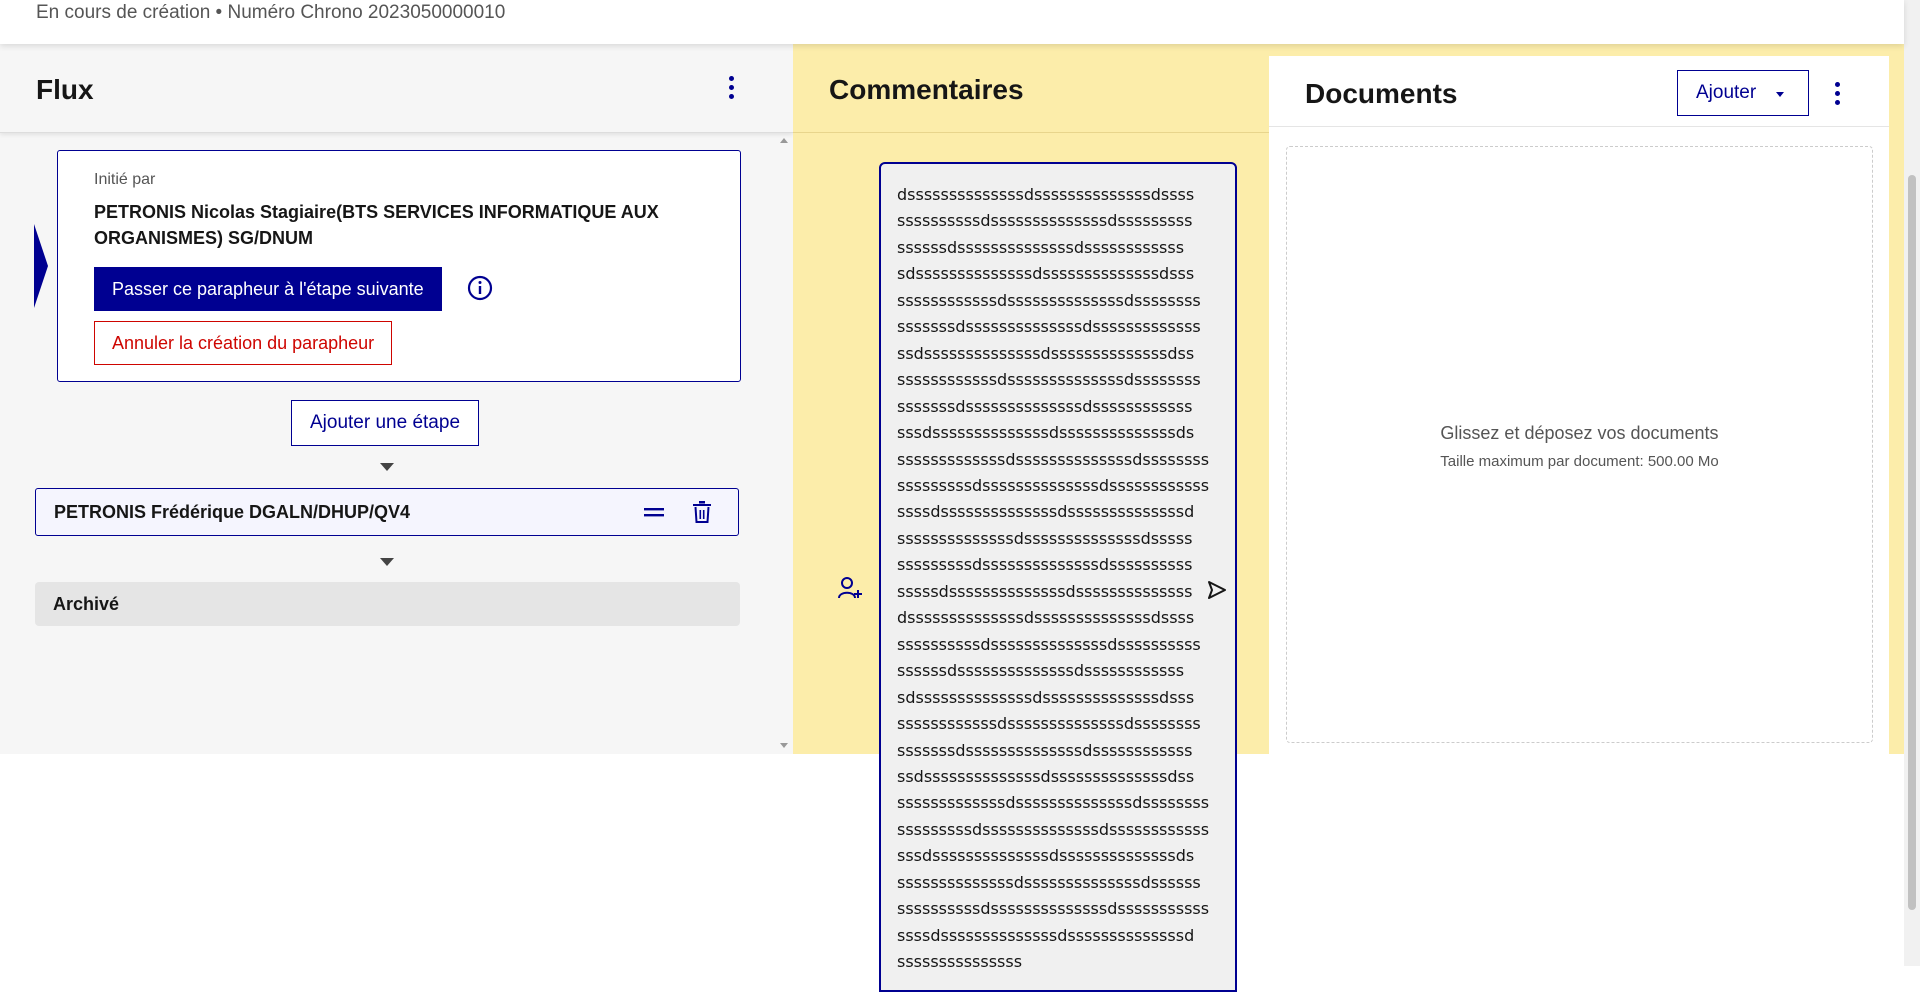 This screenshot has height=992, width=1920. Describe the element at coordinates (1780, 94) in the screenshot. I see `chevron-down-icon` at that location.